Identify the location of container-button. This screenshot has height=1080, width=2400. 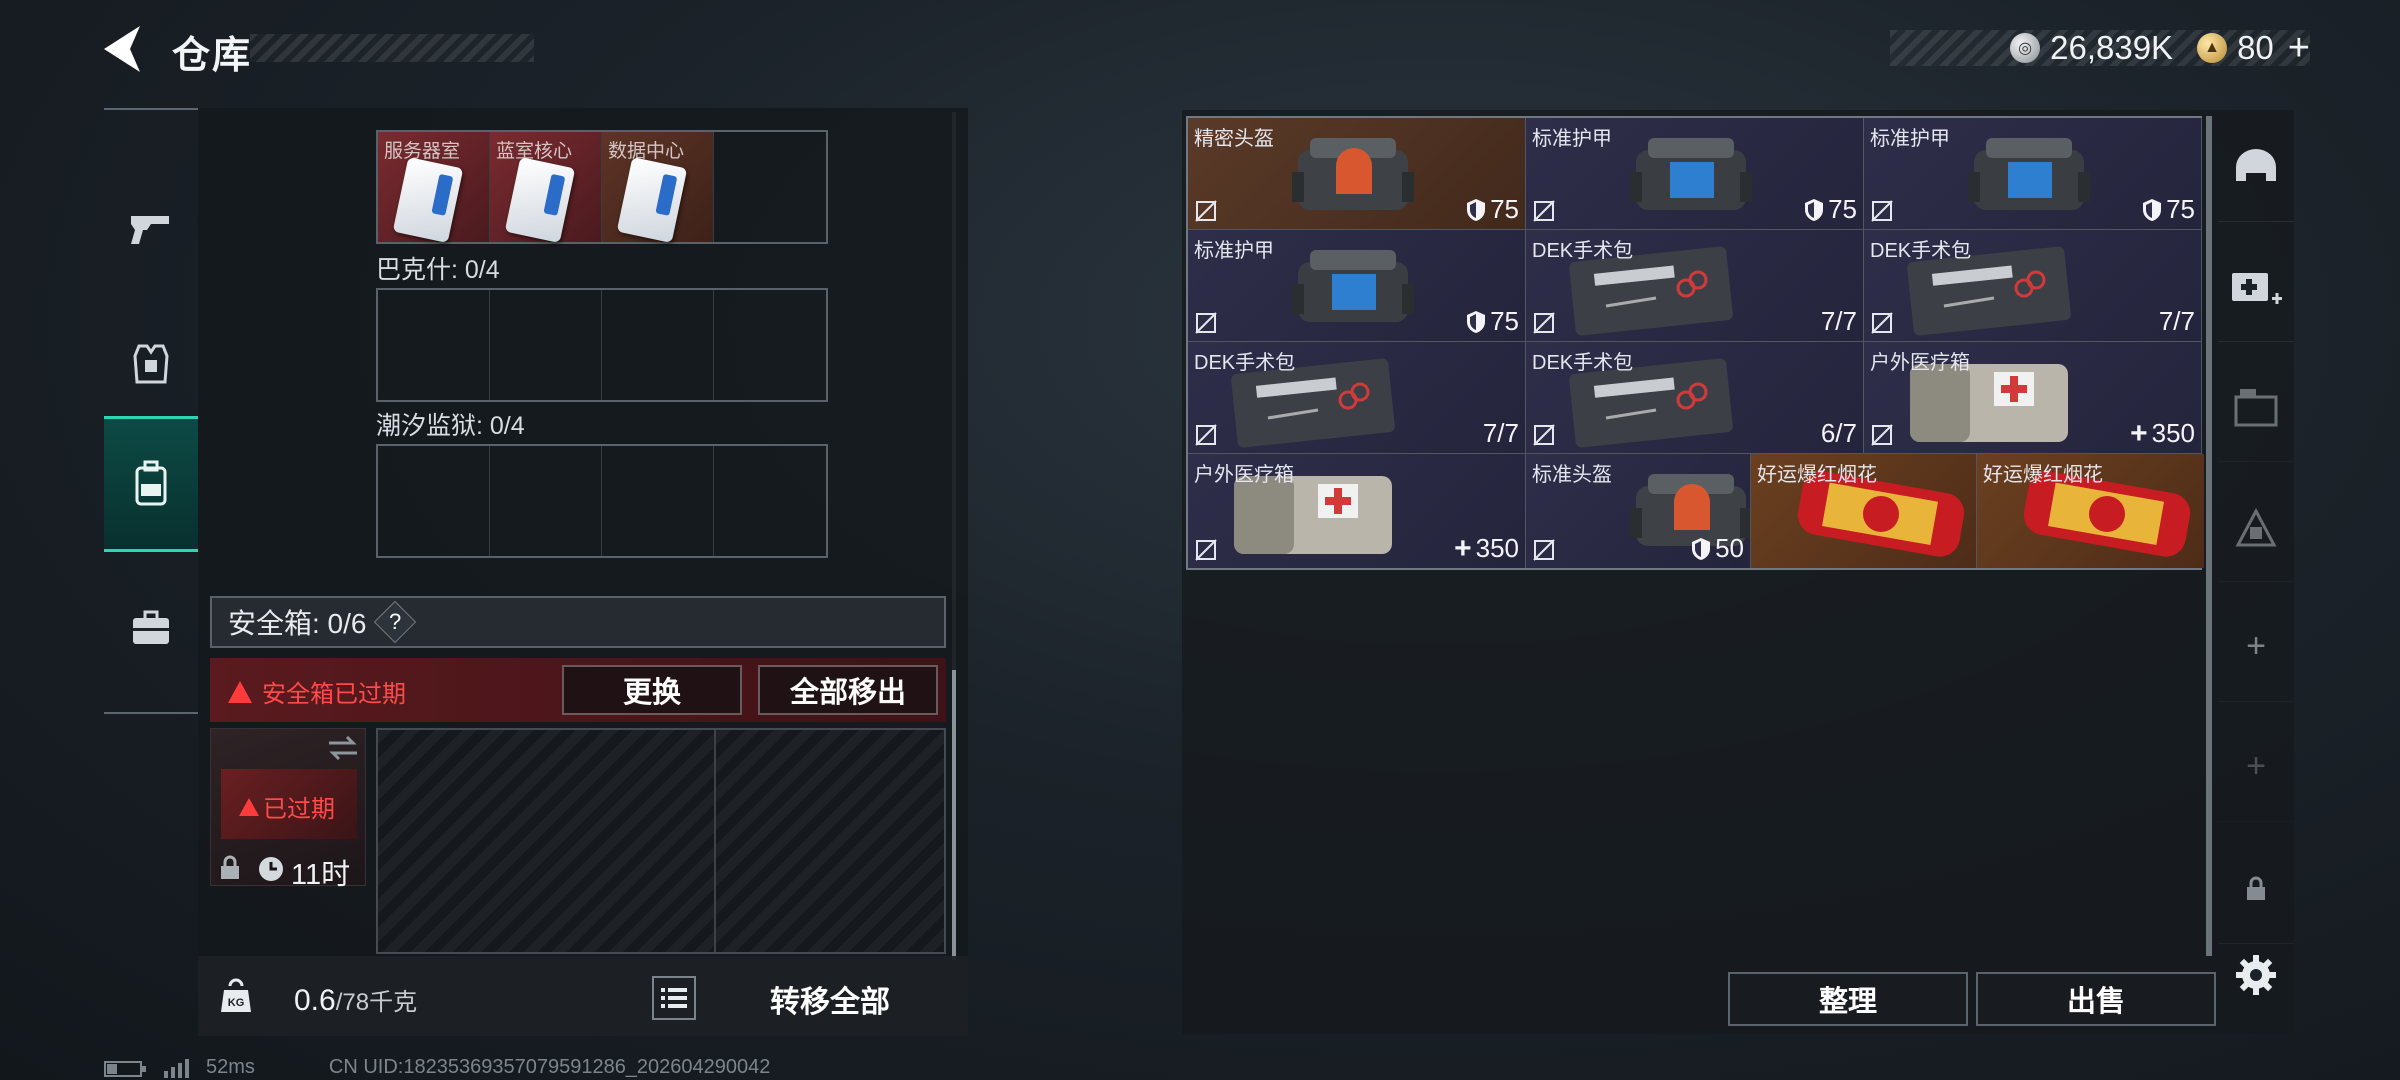
(2256, 407).